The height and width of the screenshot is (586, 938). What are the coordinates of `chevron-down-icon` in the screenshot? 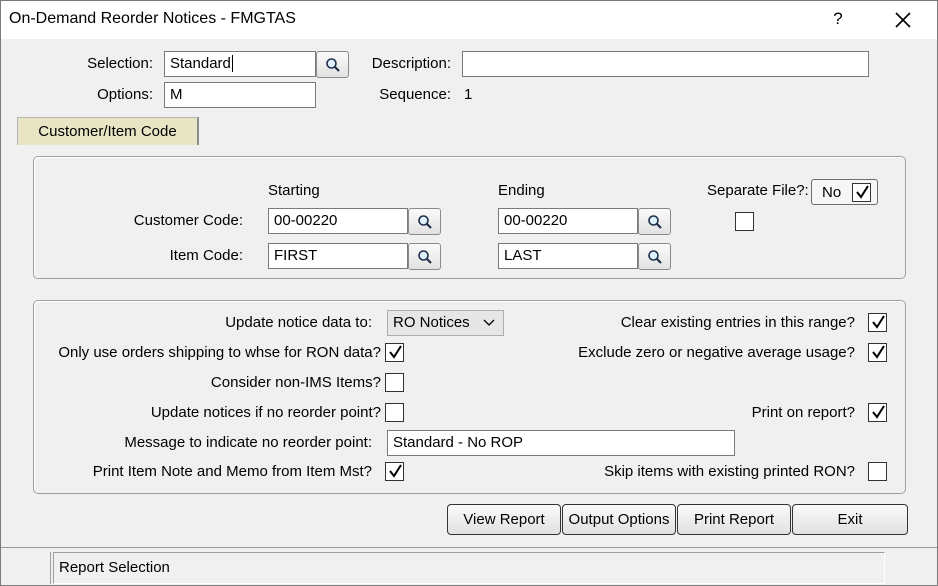 It's located at (489, 327).